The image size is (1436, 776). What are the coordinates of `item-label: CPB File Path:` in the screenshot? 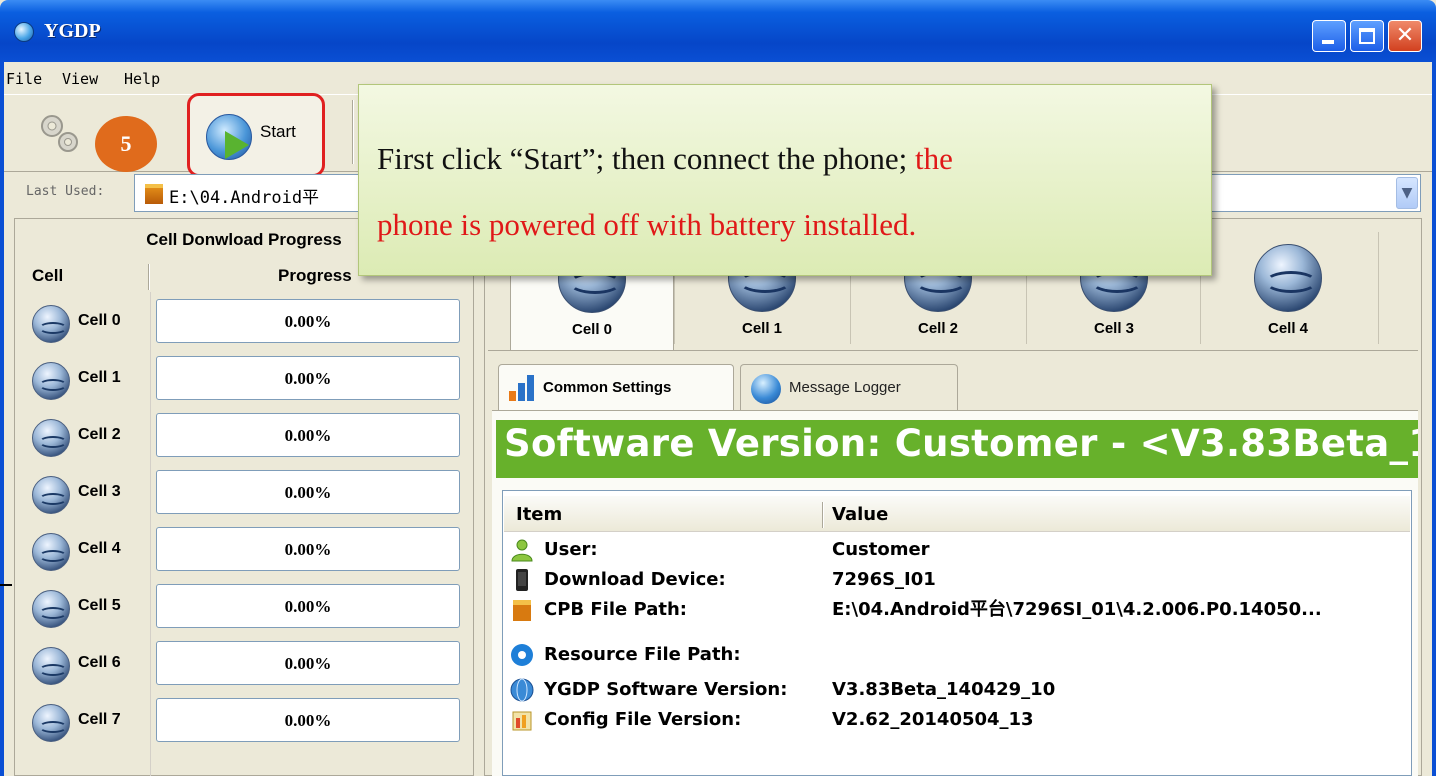 It's located at (615, 609).